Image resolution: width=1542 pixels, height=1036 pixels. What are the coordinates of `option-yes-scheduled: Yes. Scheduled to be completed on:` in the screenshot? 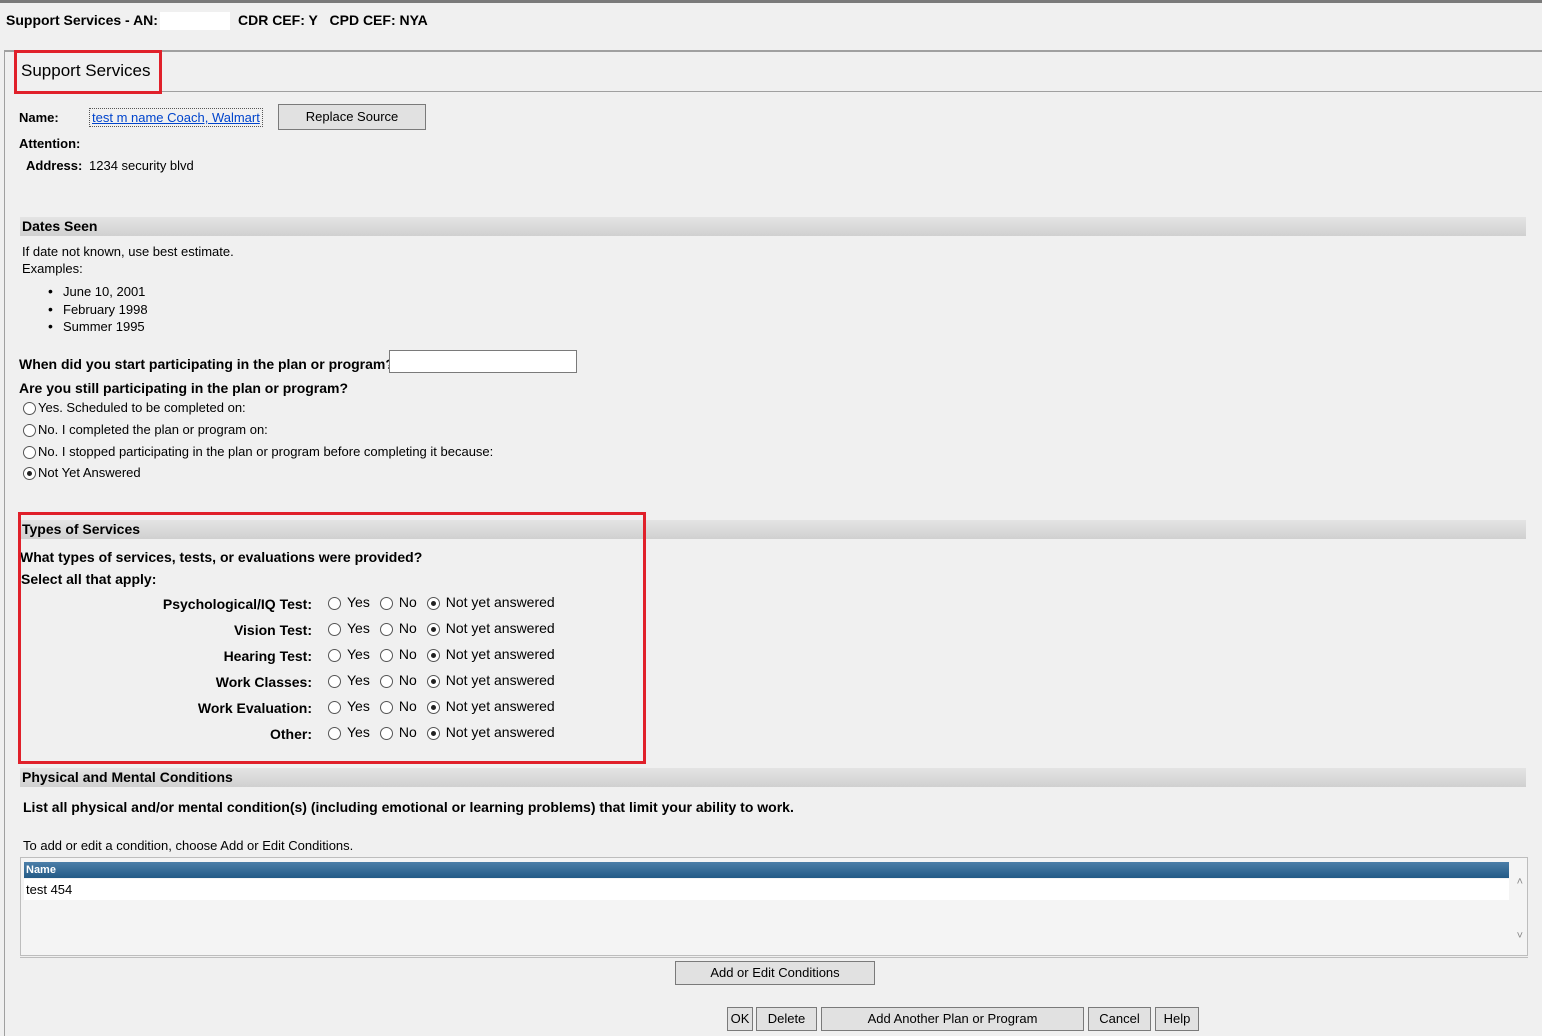 It's located at (134, 408).